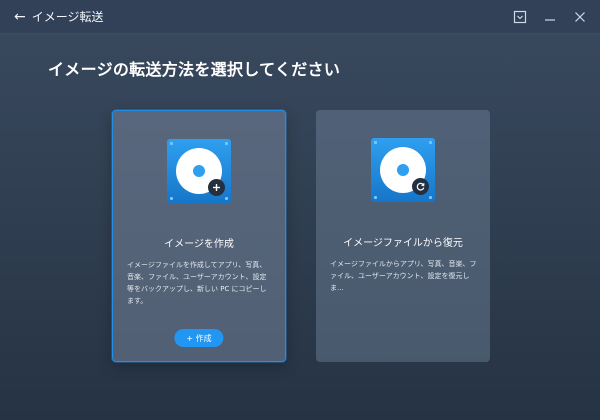 This screenshot has width=600, height=420. Describe the element at coordinates (300, 17) in the screenshot. I see `title-bar: ← イメージ転送` at that location.